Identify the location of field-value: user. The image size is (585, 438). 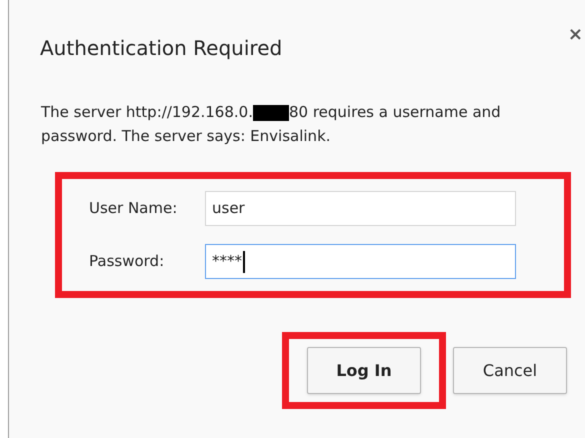
(228, 209).